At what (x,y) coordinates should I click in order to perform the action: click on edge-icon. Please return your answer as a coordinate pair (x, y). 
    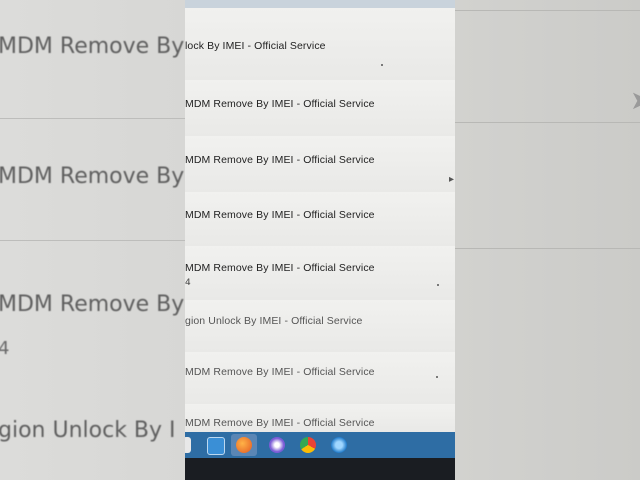
    Looking at the image, I should click on (339, 445).